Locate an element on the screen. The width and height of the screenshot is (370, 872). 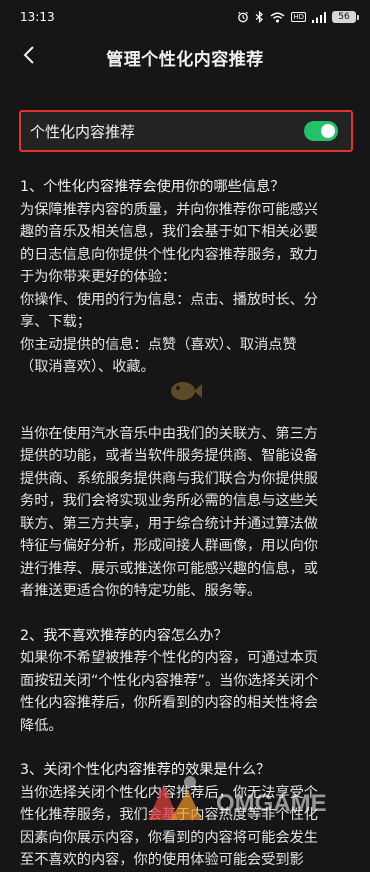
paragraph-line: 特征与偏好分析，形成间接人群画像，用以向你 is located at coordinates (169, 546).